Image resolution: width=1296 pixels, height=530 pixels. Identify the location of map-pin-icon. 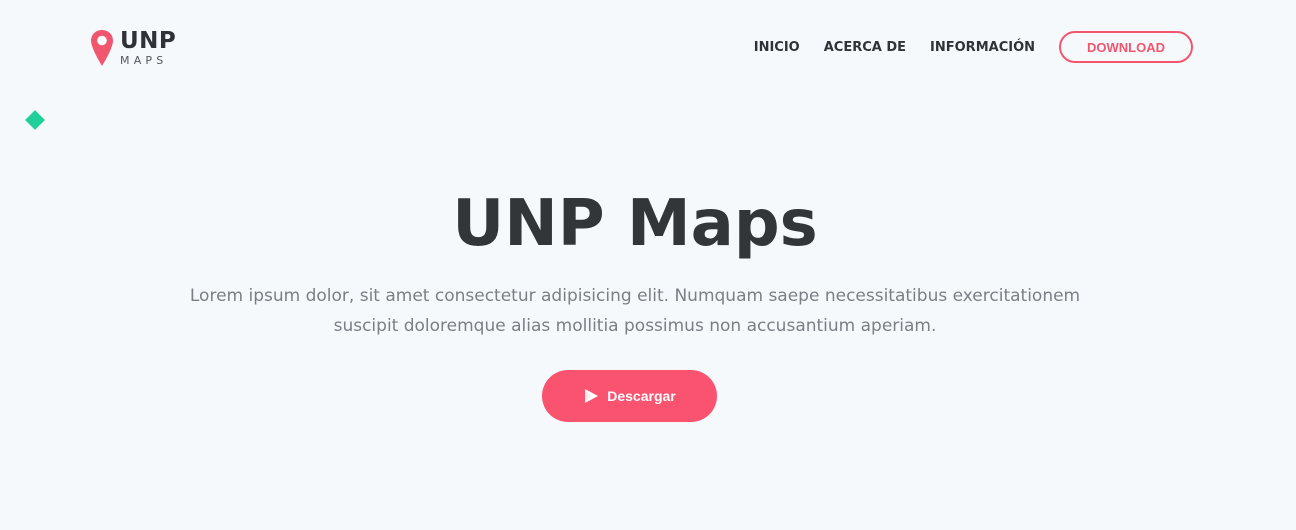
(102, 48).